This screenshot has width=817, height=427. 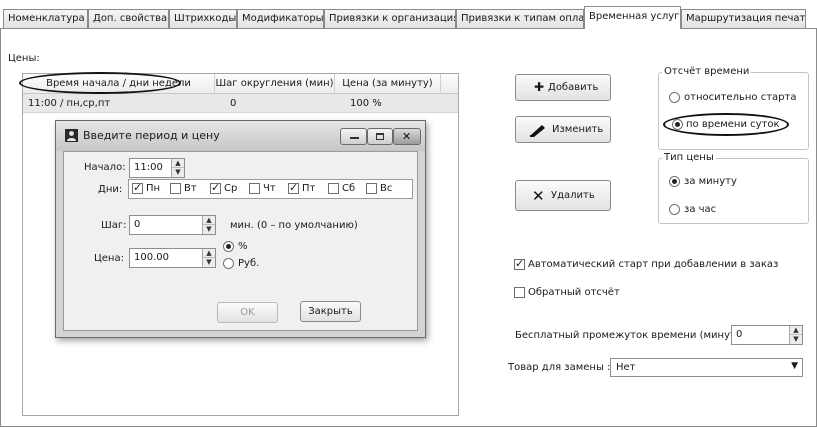 I want to click on tab-modifiers: Модификаторы, so click(x=280, y=18).